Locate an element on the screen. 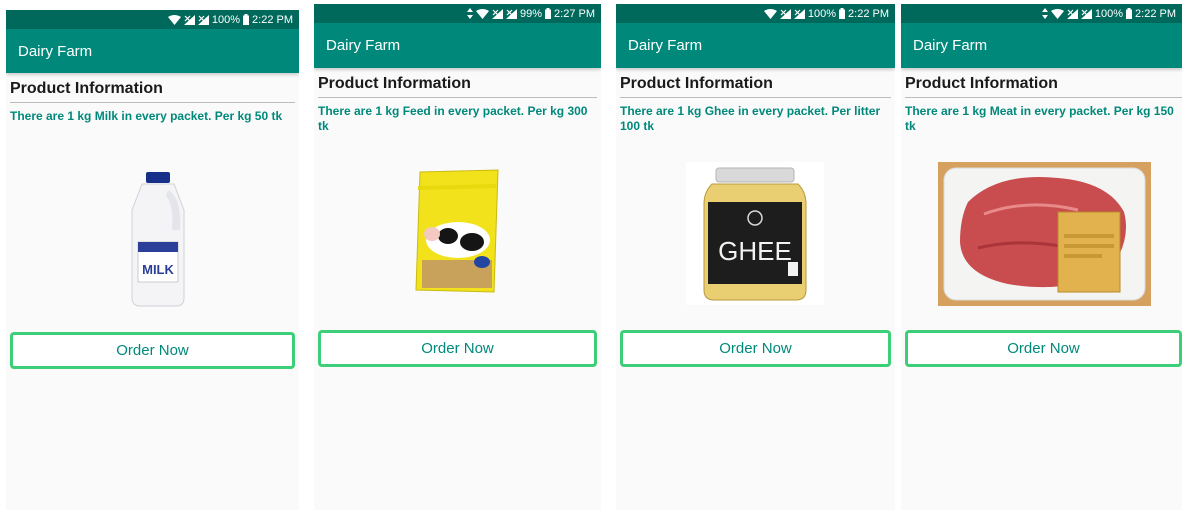 This screenshot has height=510, width=1182. battery-percent: 99% is located at coordinates (531, 13).